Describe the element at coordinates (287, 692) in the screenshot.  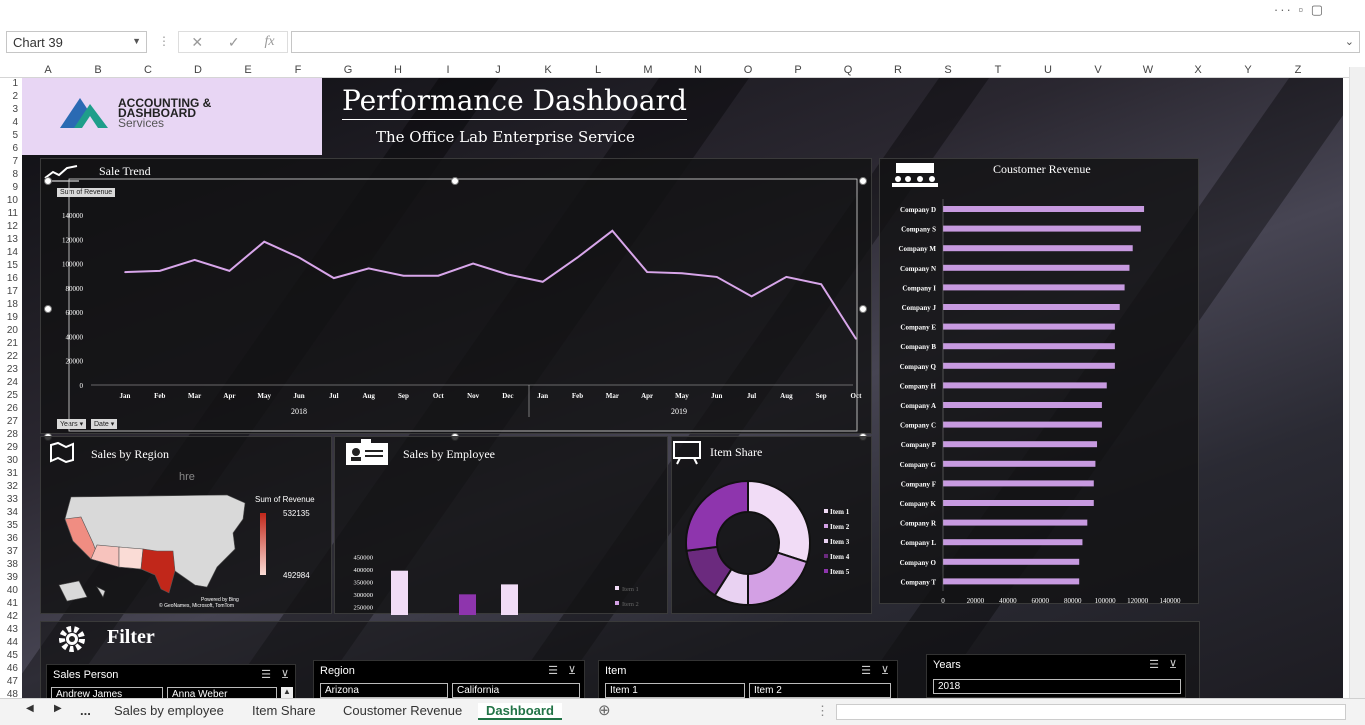
I see `scroll-up-icon: ▲` at that location.